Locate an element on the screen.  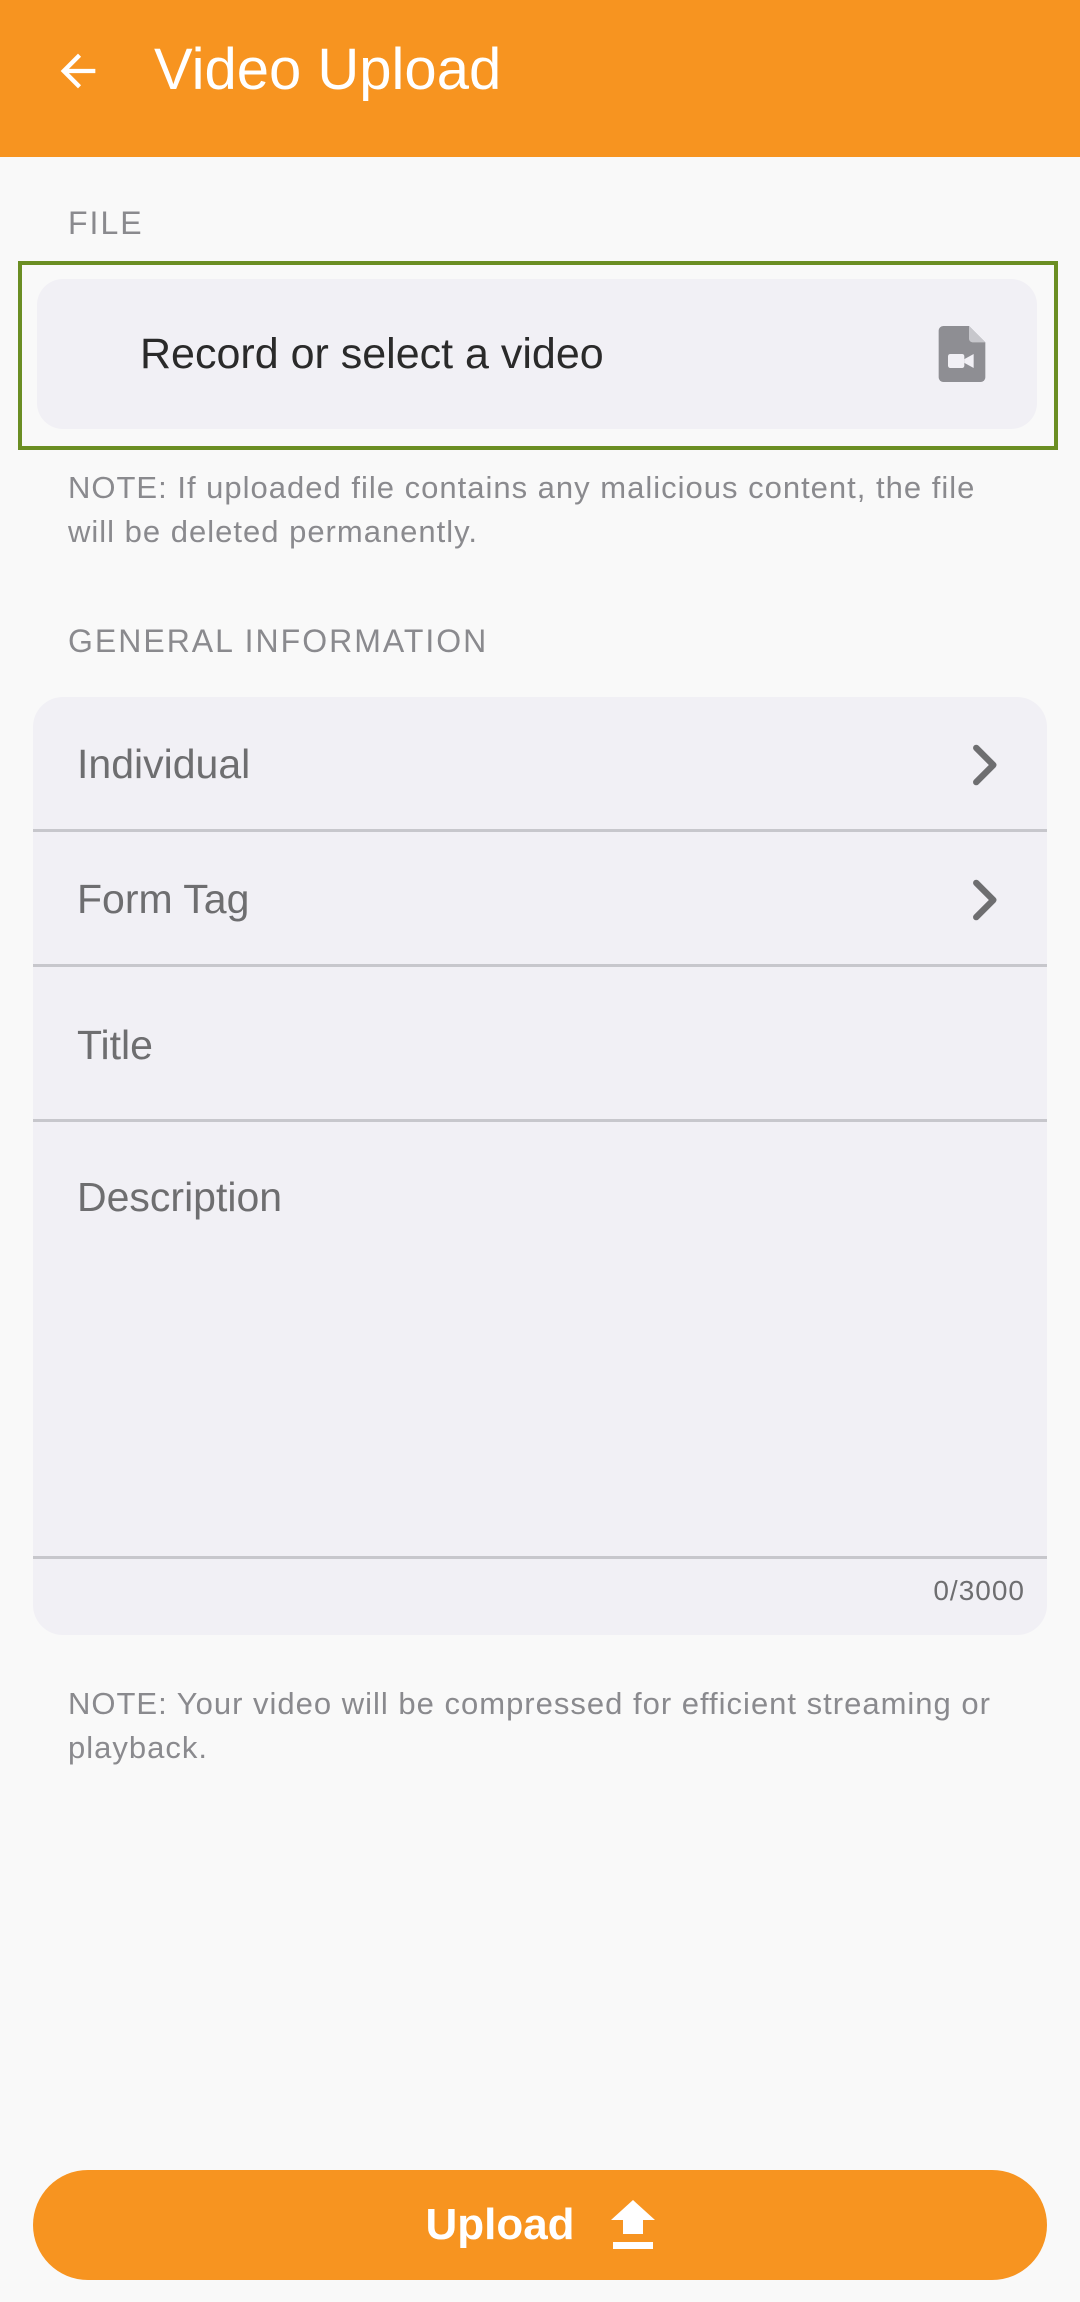
back-button is located at coordinates (78, 71).